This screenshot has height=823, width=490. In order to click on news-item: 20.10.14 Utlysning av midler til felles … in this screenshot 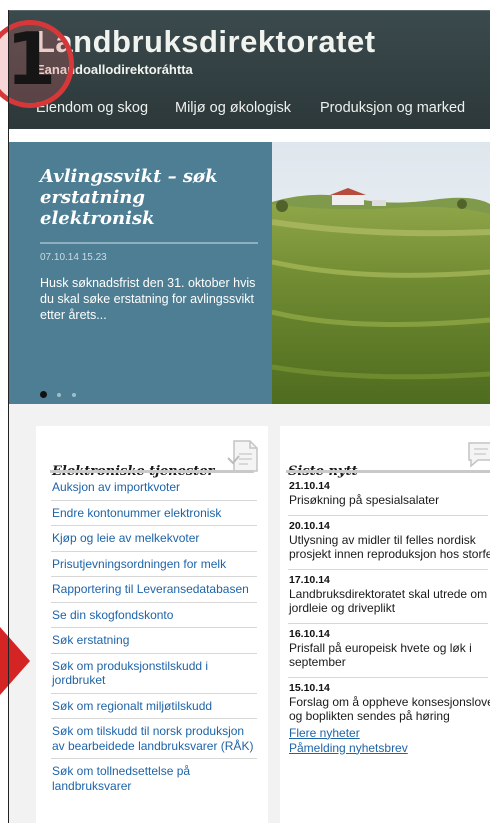, I will do `click(389, 543)`.